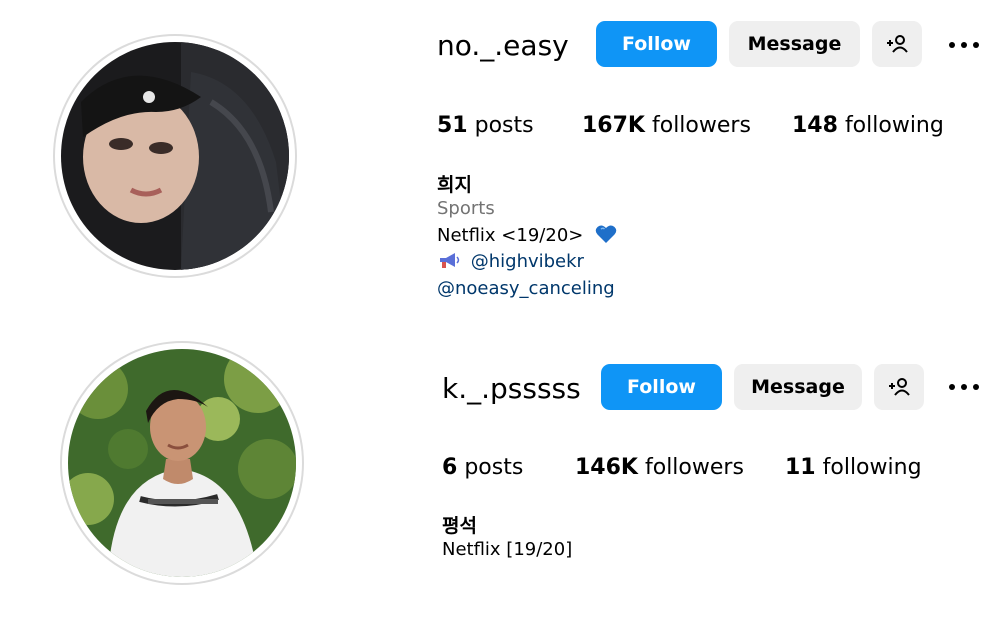 Image resolution: width=1000 pixels, height=640 pixels. Describe the element at coordinates (606, 467) in the screenshot. I see `followers-count: 146K` at that location.